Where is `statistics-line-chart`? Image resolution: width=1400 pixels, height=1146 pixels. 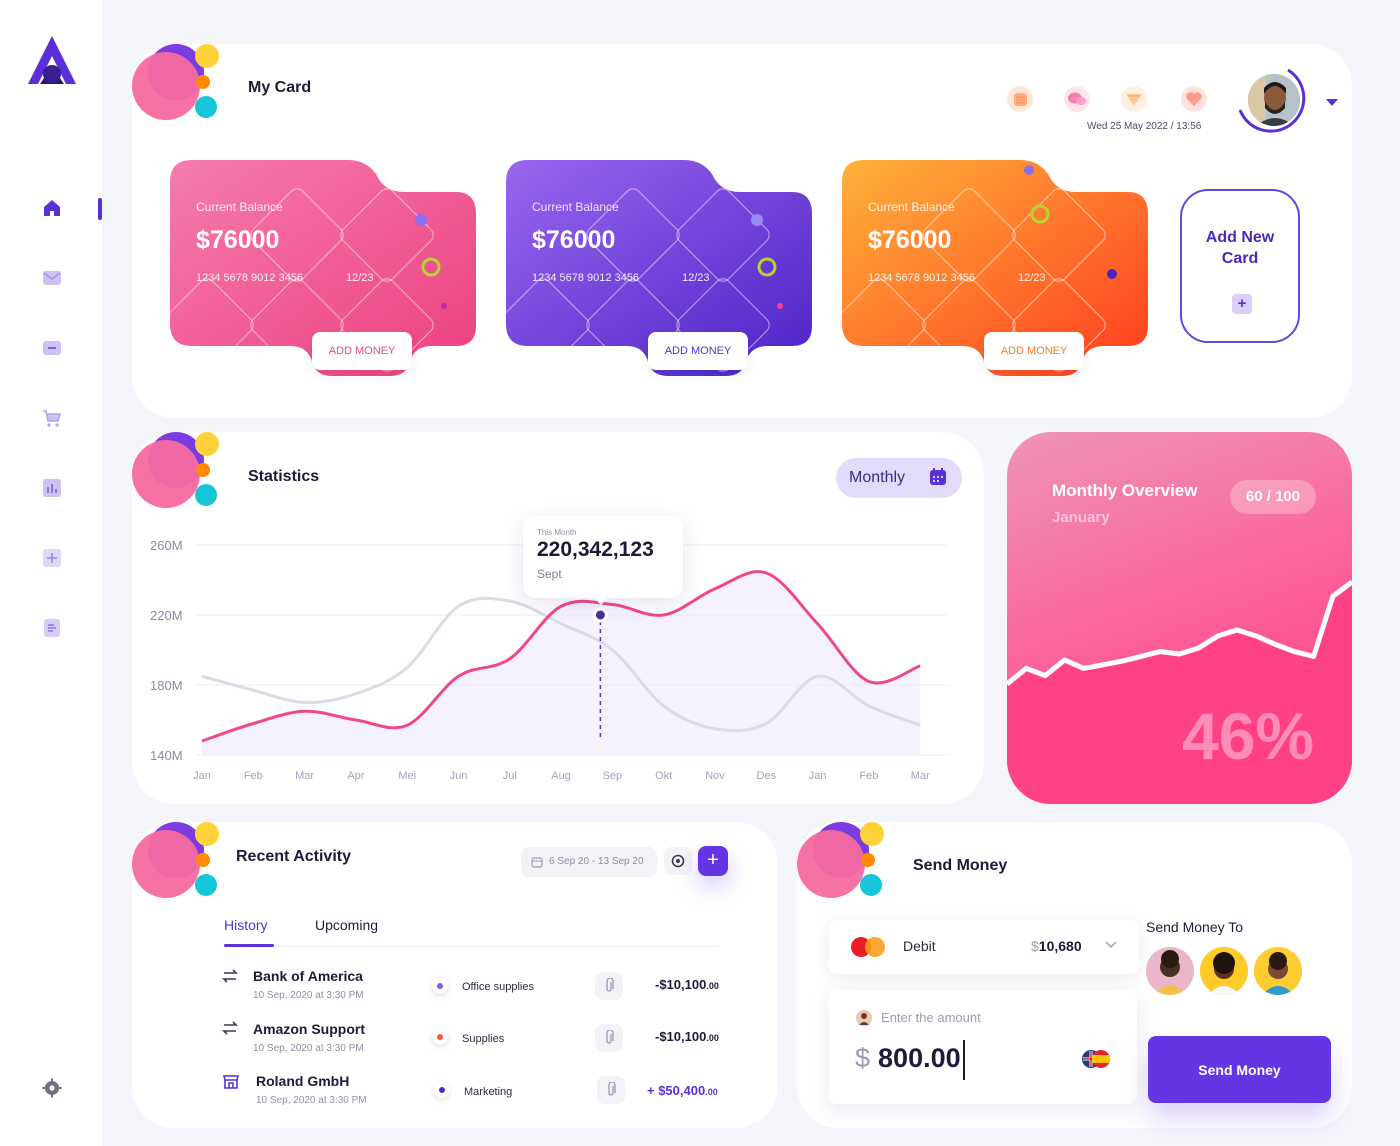 statistics-line-chart is located at coordinates (573, 650).